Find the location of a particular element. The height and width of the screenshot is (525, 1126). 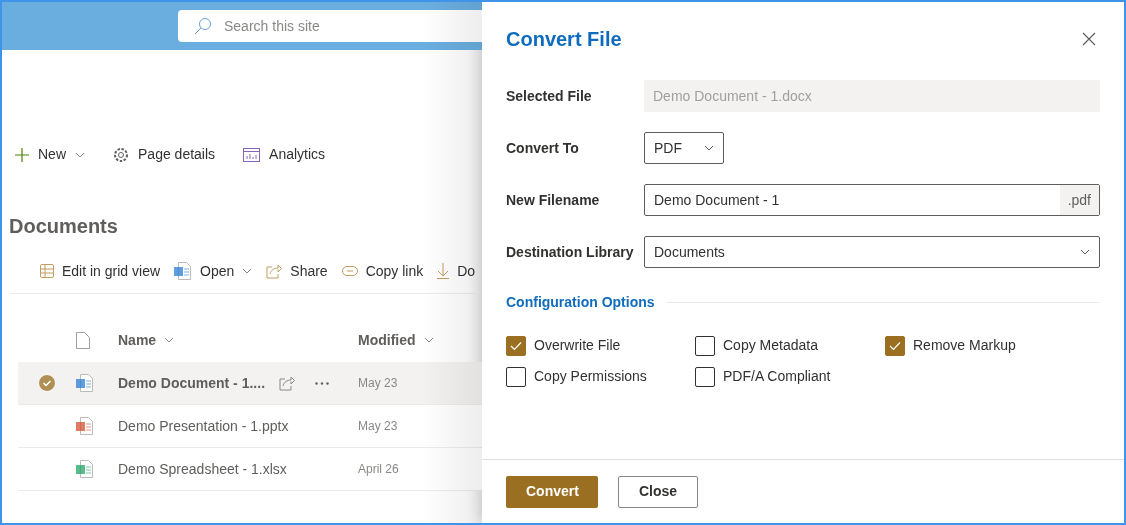

close-icon is located at coordinates (1089, 39).